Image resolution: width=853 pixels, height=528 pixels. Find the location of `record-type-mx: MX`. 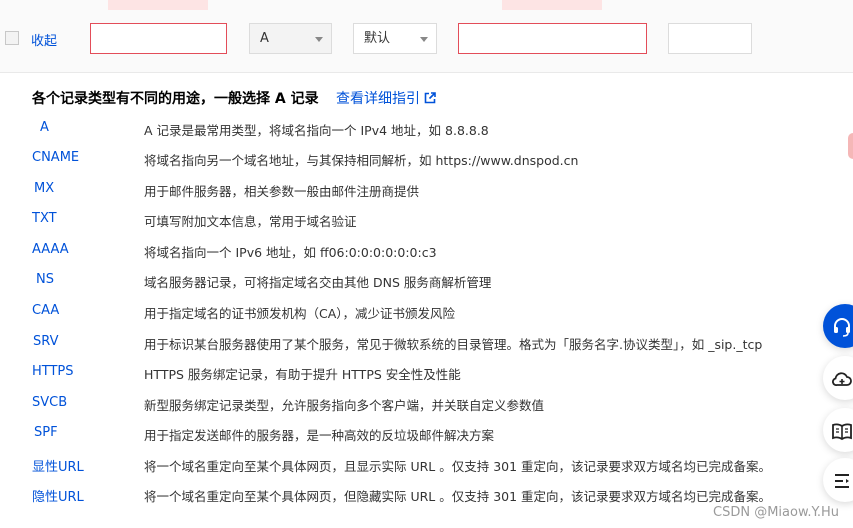

record-type-mx: MX is located at coordinates (44, 188).